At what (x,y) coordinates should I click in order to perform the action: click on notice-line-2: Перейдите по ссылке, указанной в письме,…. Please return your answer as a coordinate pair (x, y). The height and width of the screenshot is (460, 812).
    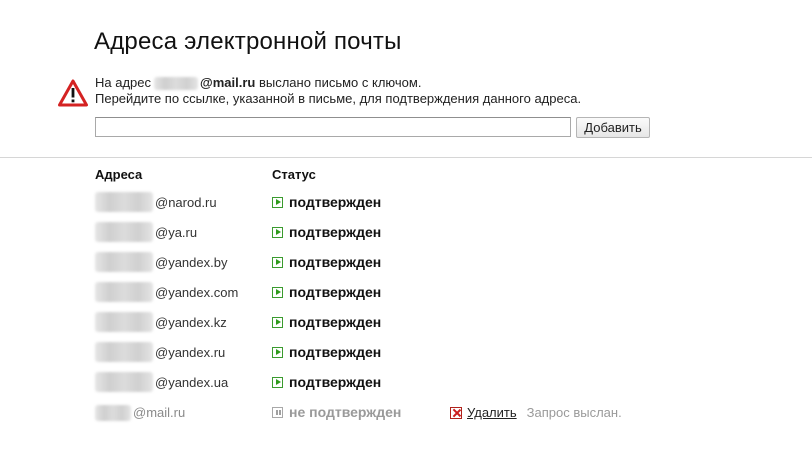
    Looking at the image, I should click on (338, 98).